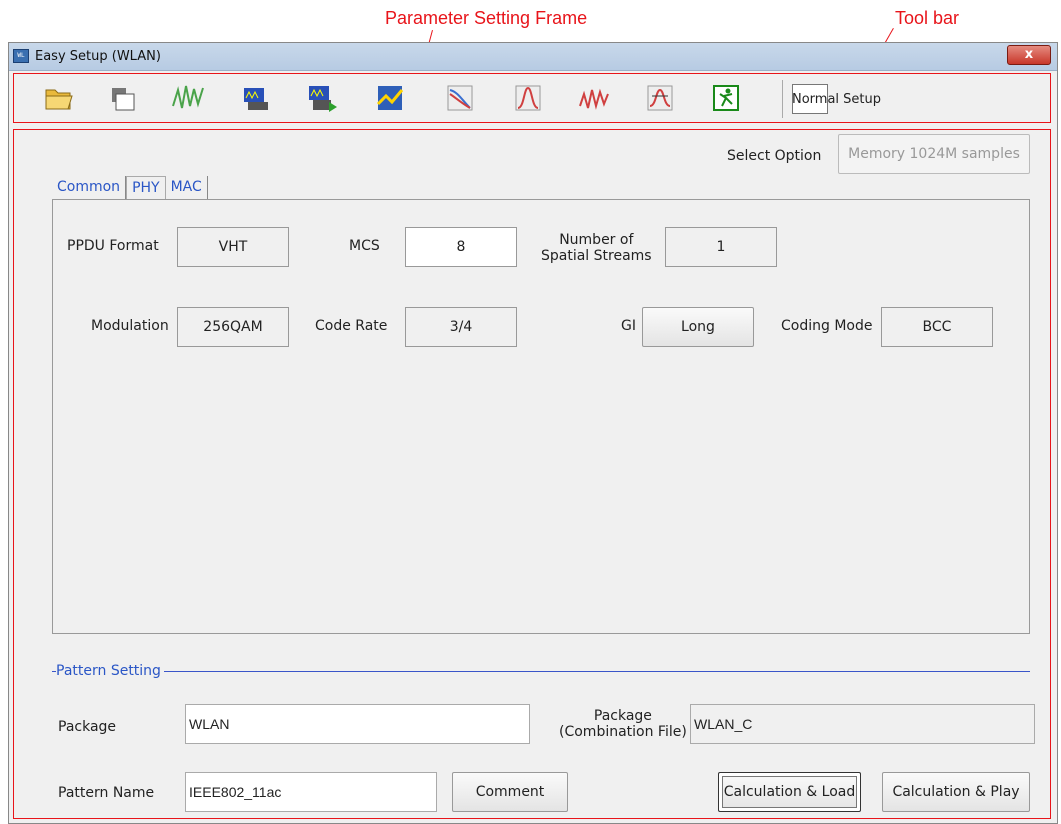 The height and width of the screenshot is (824, 1061). What do you see at coordinates (528, 98) in the screenshot?
I see `fft-icon` at bounding box center [528, 98].